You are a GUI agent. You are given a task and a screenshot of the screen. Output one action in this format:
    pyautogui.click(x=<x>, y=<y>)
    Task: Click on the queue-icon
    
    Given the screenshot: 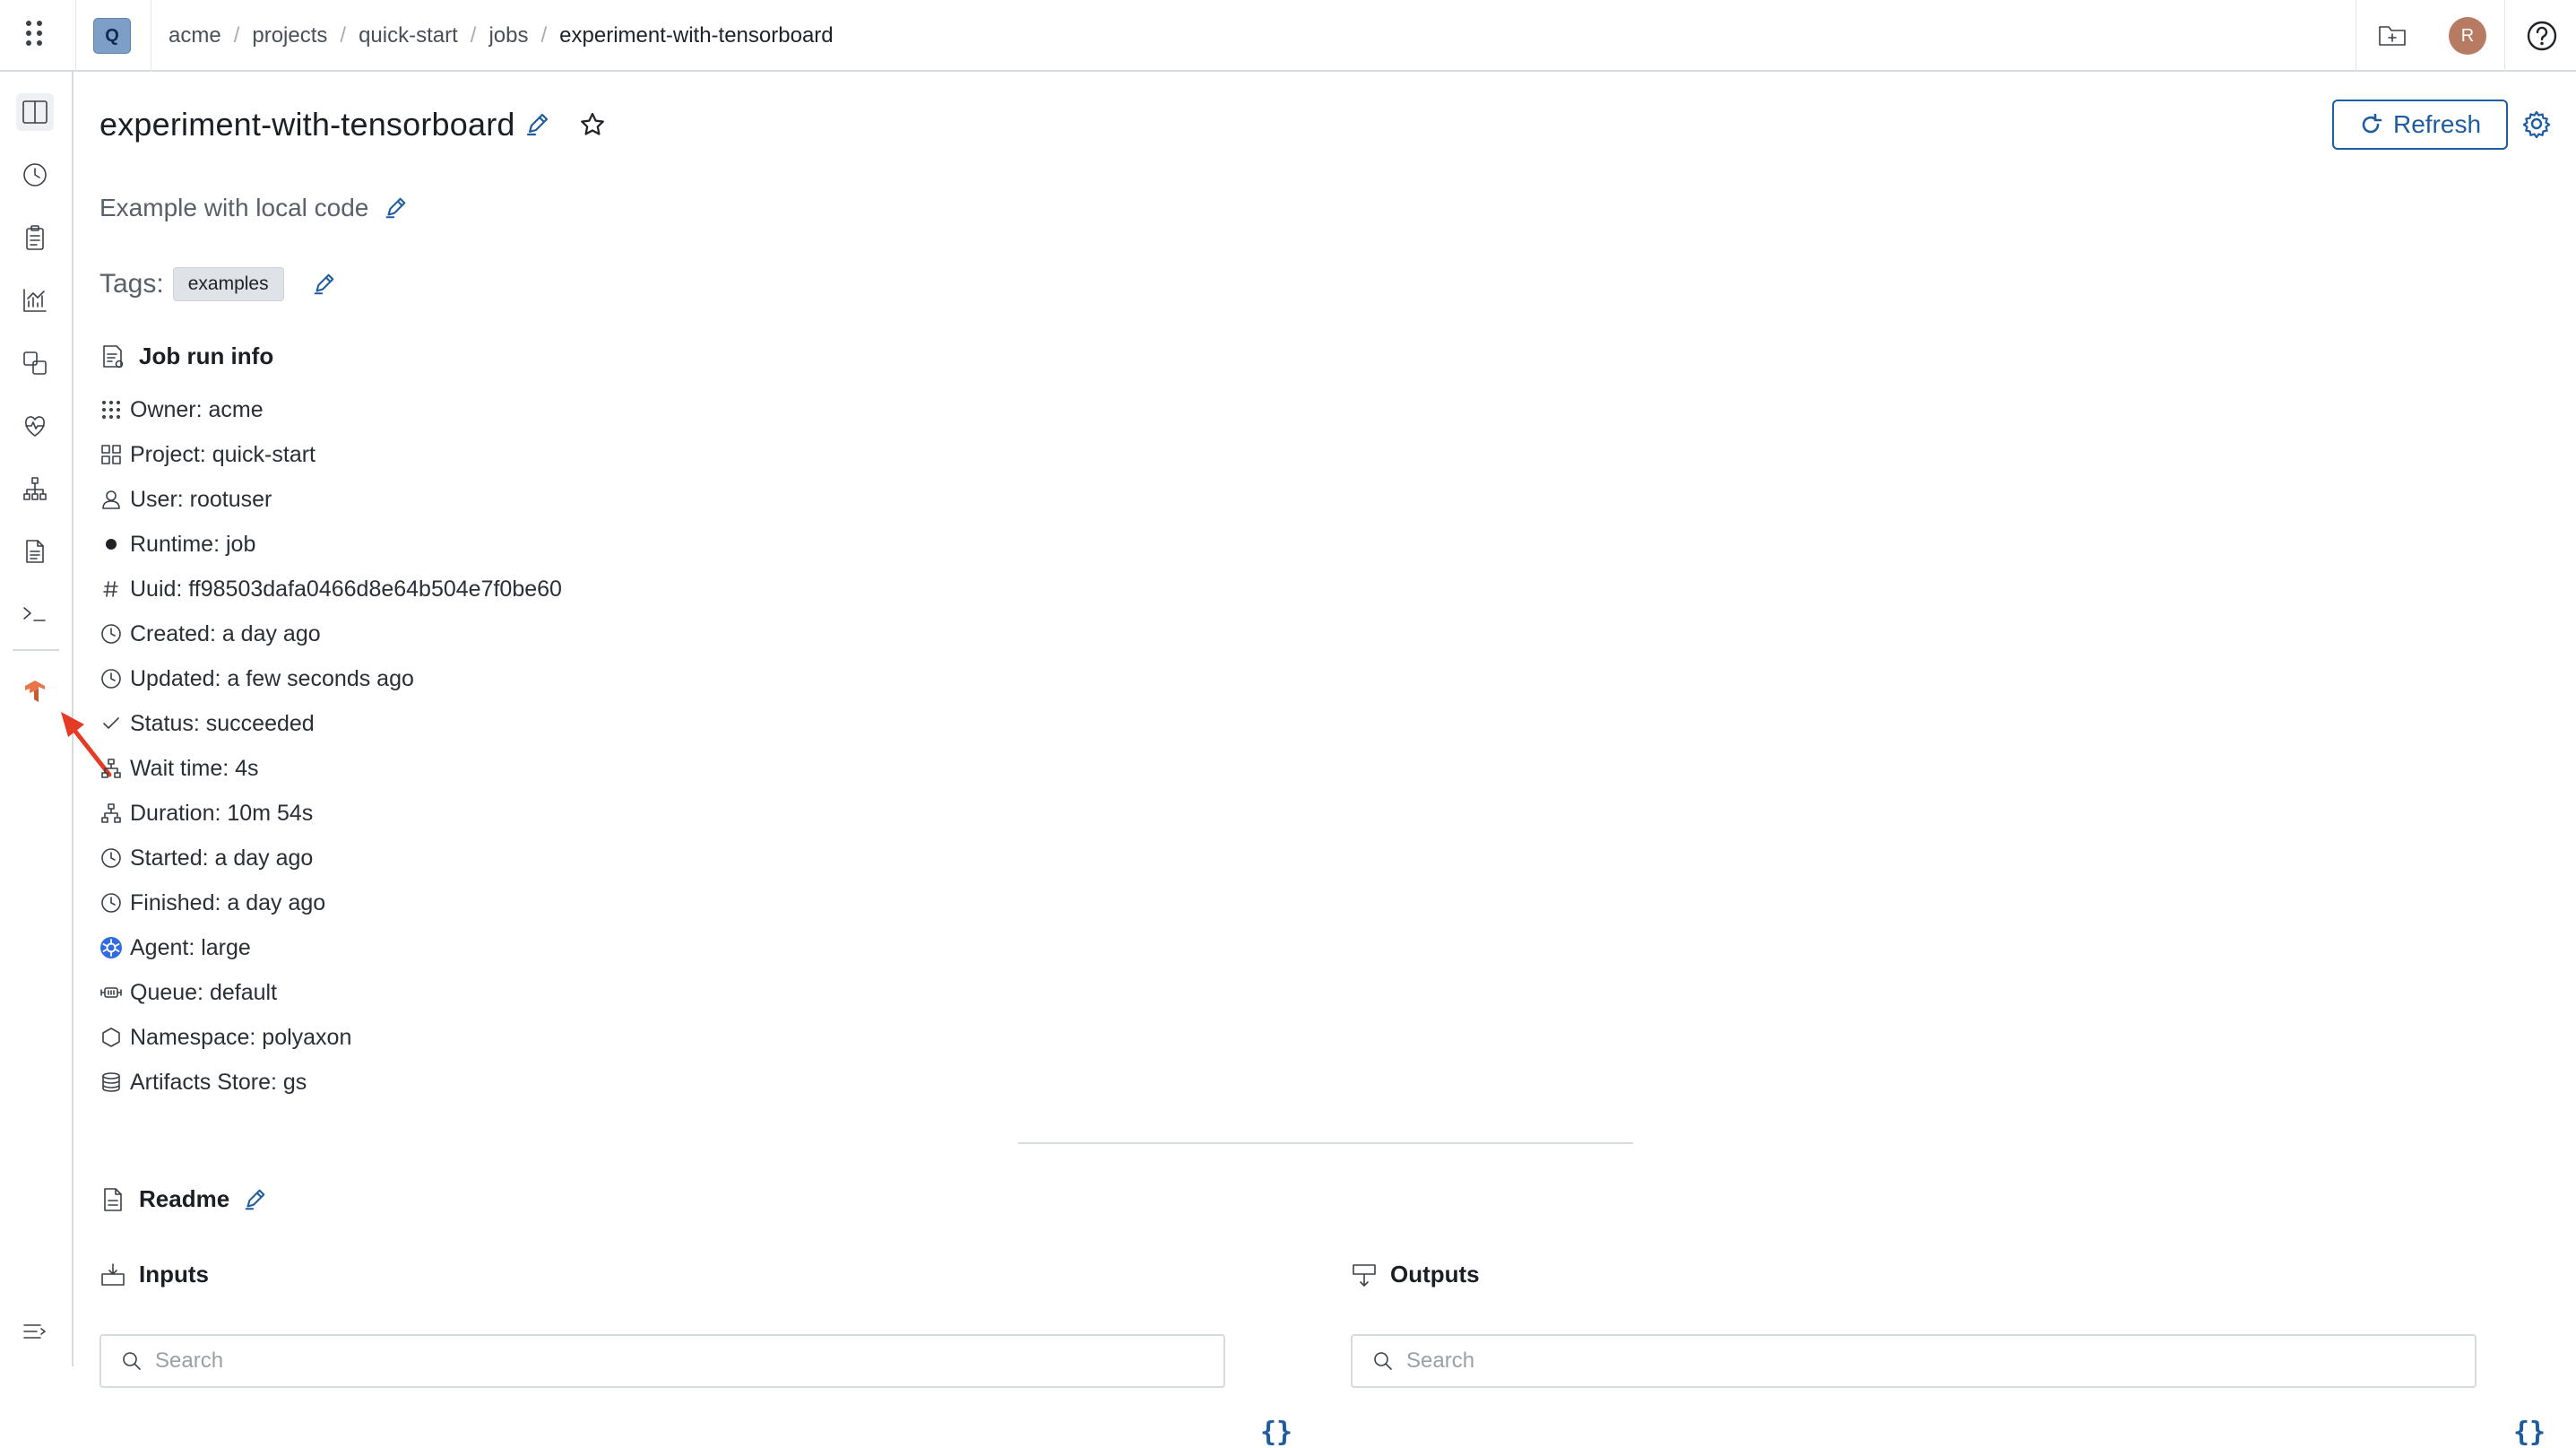 What is the action you would take?
    pyautogui.click(x=111, y=993)
    